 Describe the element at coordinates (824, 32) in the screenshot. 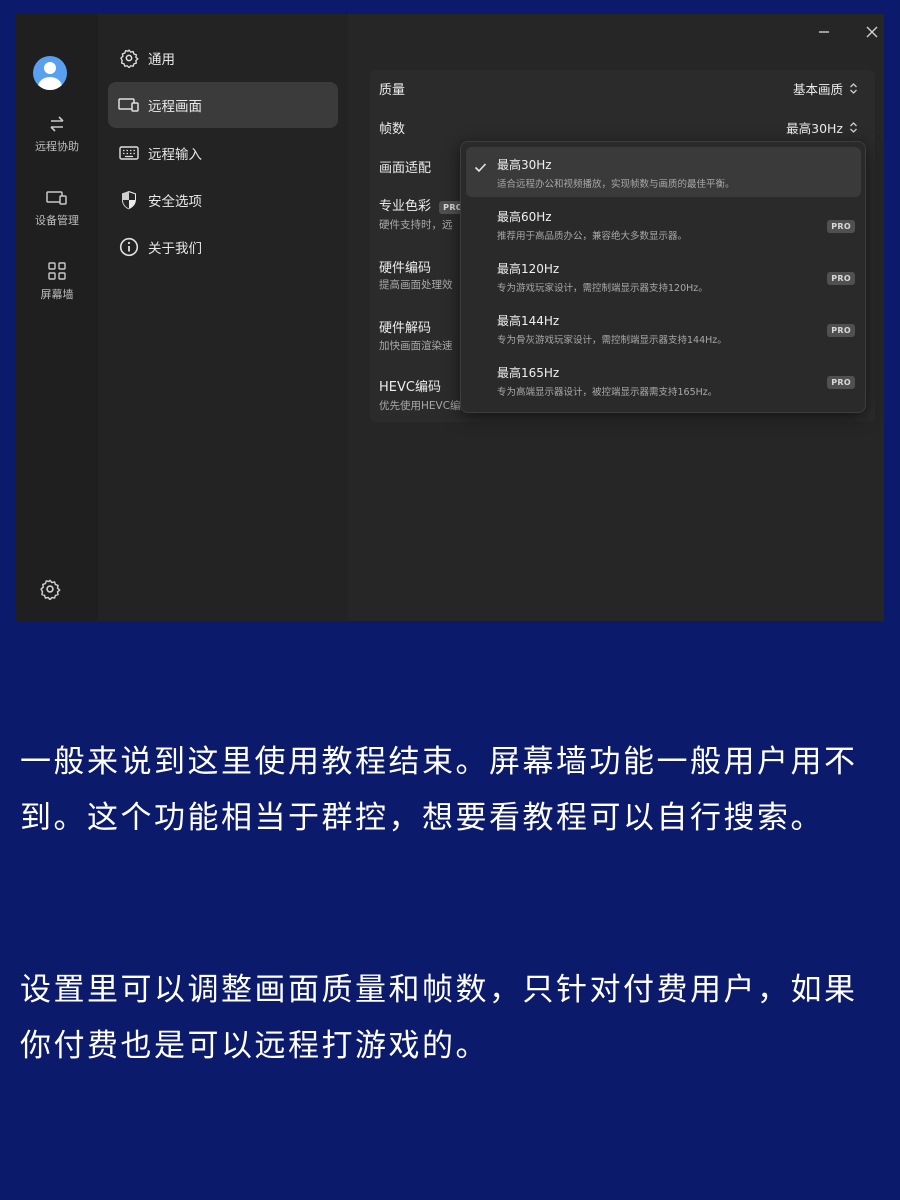

I see `minimize-icon` at that location.